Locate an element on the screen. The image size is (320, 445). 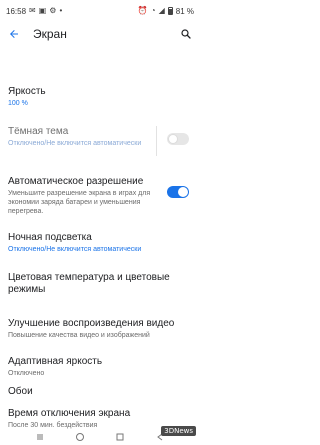
auto-resolution-toggle is located at coordinates (178, 192).